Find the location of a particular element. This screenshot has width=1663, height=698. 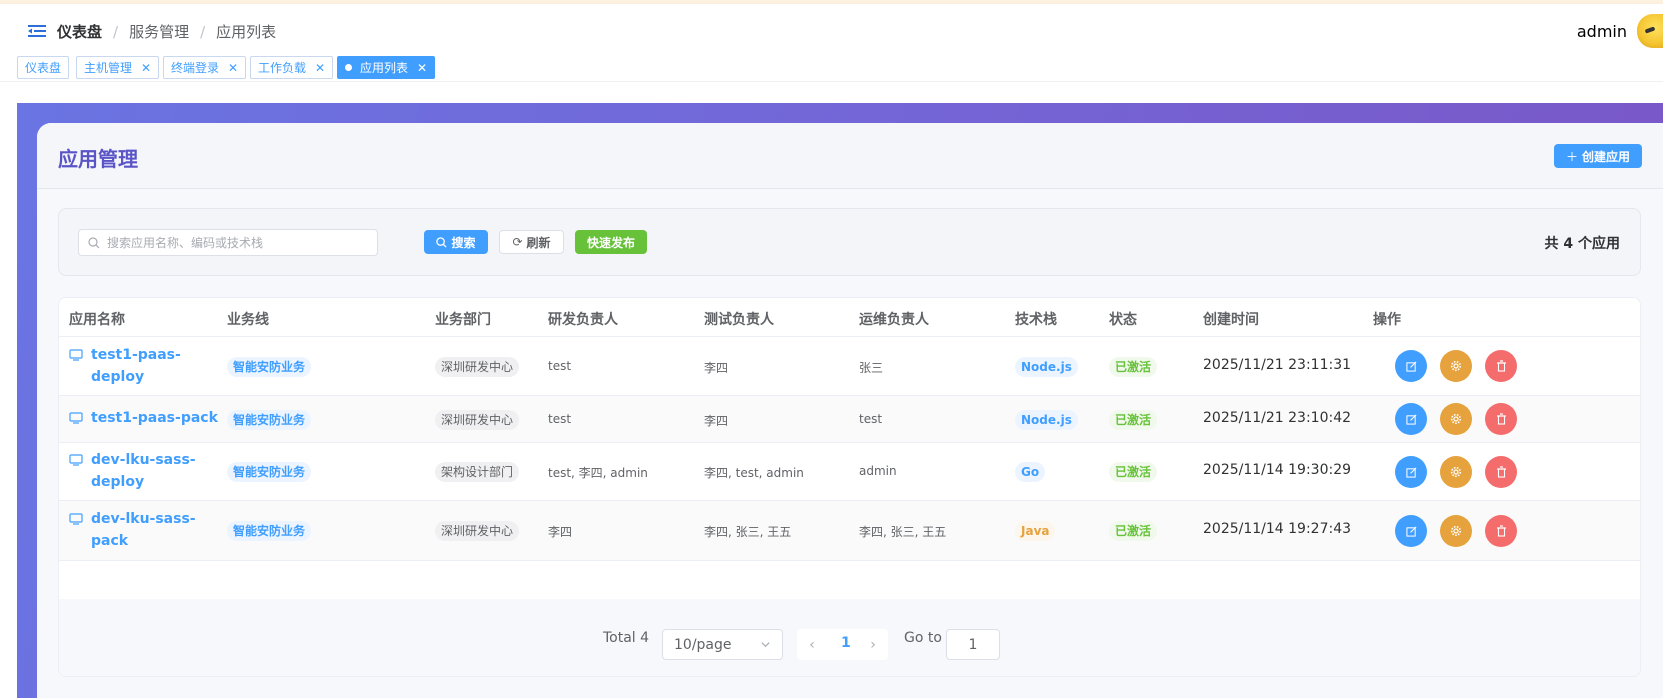

ops-owner: admin is located at coordinates (878, 471).